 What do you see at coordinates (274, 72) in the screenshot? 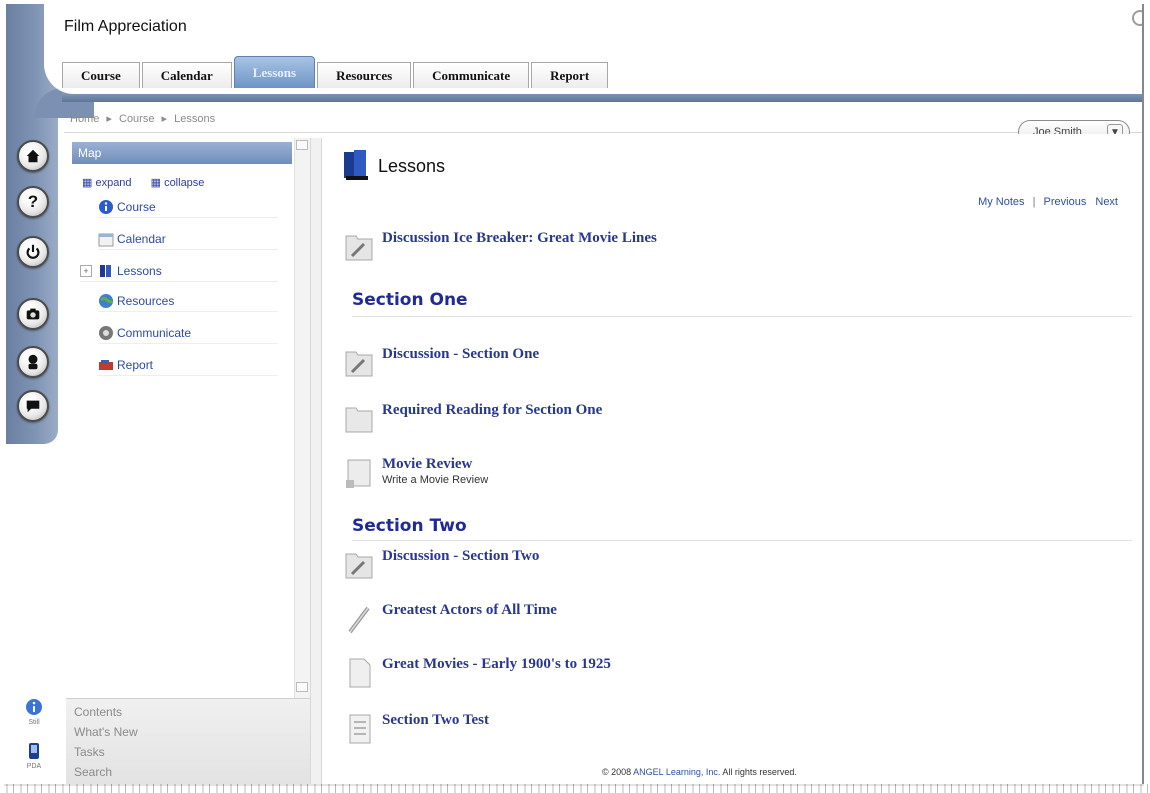
I see `tab-lessons: Lessons` at bounding box center [274, 72].